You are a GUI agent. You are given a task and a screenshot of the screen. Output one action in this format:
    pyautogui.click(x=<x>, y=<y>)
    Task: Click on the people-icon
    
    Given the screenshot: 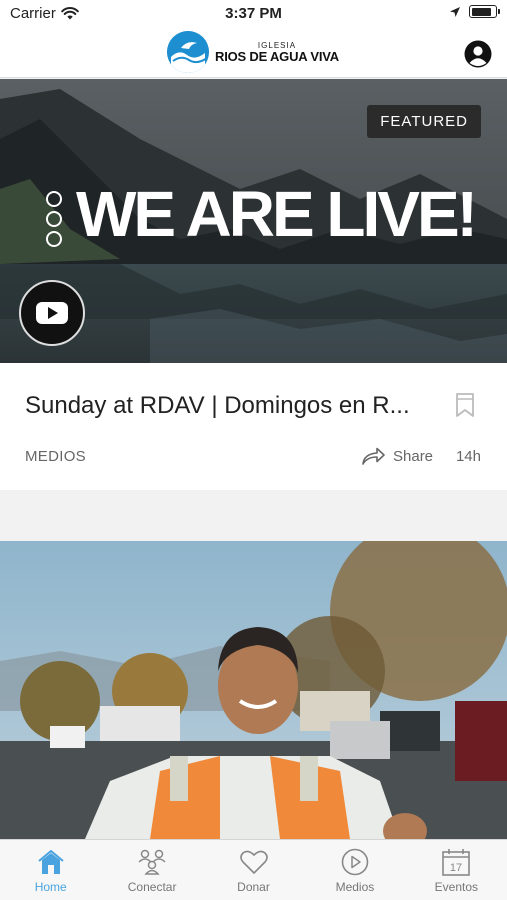 What is the action you would take?
    pyautogui.click(x=152, y=862)
    